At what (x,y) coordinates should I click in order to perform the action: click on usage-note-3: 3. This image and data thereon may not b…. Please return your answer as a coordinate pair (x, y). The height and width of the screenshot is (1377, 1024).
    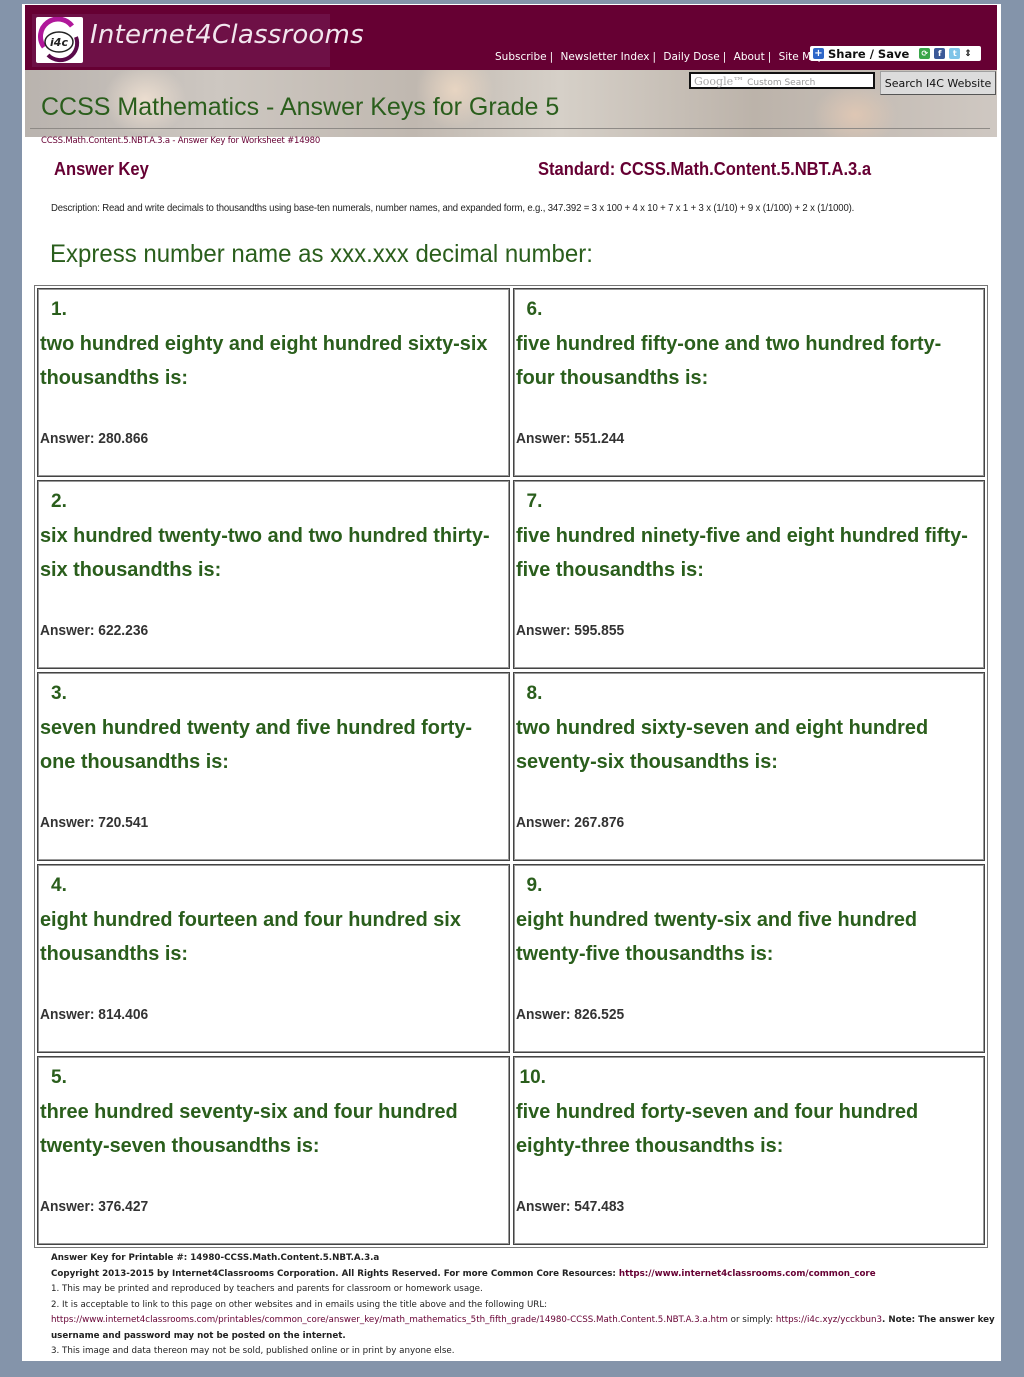
    Looking at the image, I should click on (253, 1351).